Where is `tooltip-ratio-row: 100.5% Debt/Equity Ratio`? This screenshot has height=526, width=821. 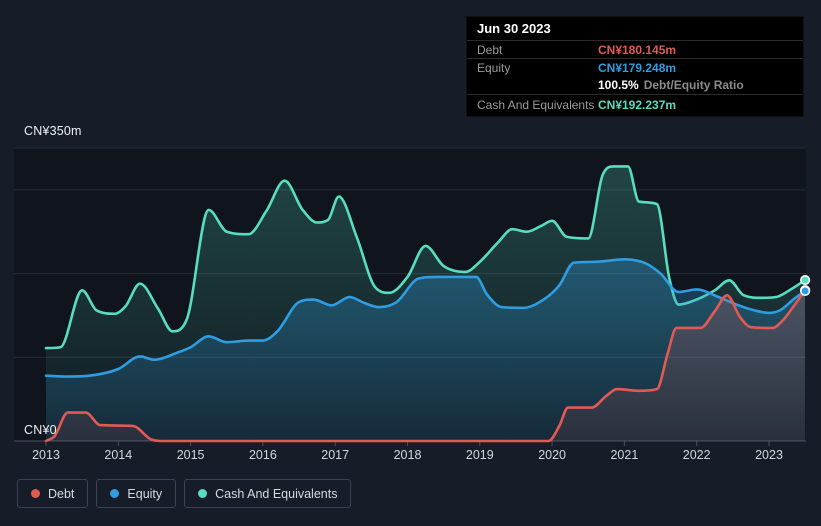 tooltip-ratio-row: 100.5% Debt/Equity Ratio is located at coordinates (635, 85).